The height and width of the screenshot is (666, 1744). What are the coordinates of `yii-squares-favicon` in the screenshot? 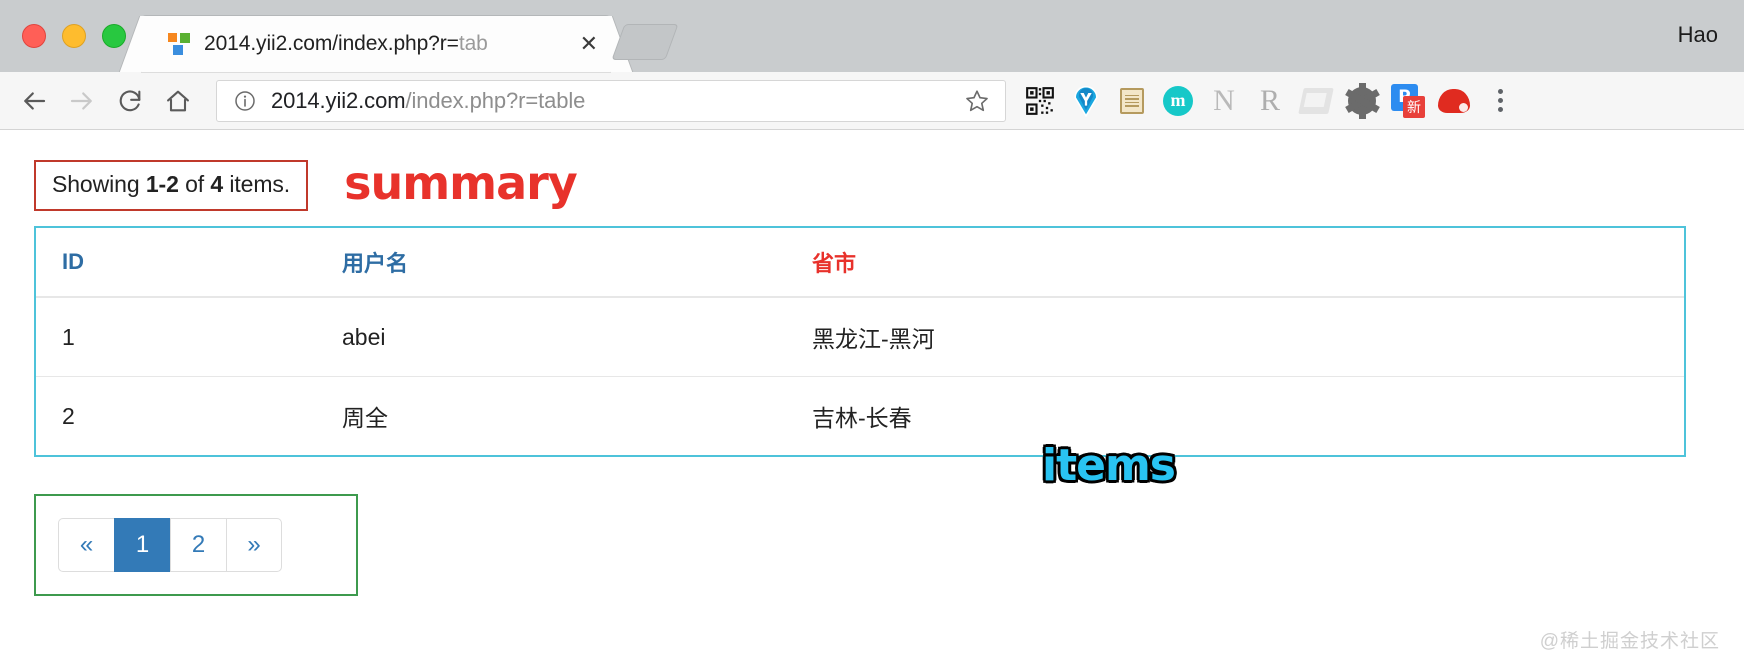 It's located at (179, 44).